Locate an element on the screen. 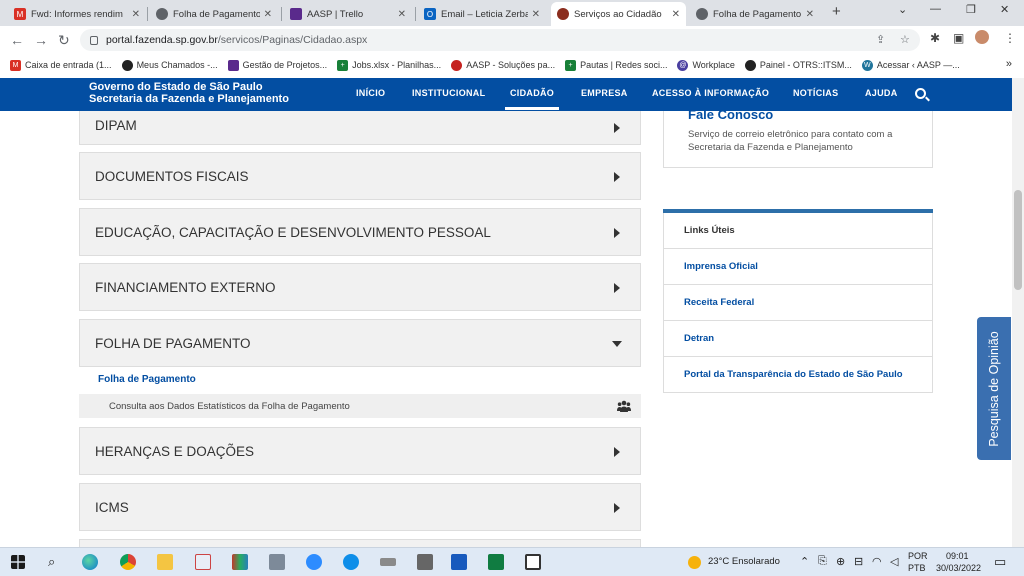  useful-links-heading: Links Úteis is located at coordinates (798, 231).